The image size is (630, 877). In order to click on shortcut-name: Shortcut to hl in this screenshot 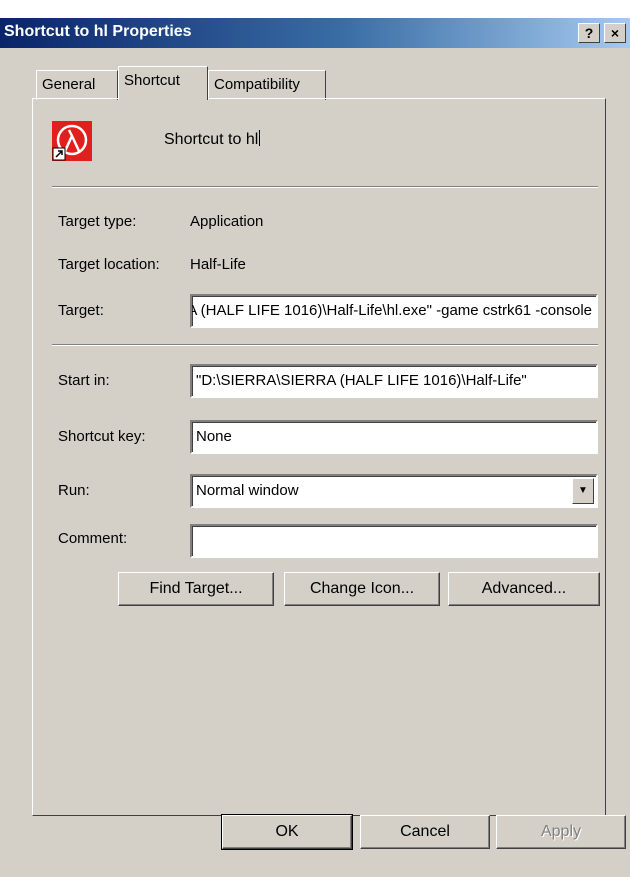, I will do `click(212, 139)`.